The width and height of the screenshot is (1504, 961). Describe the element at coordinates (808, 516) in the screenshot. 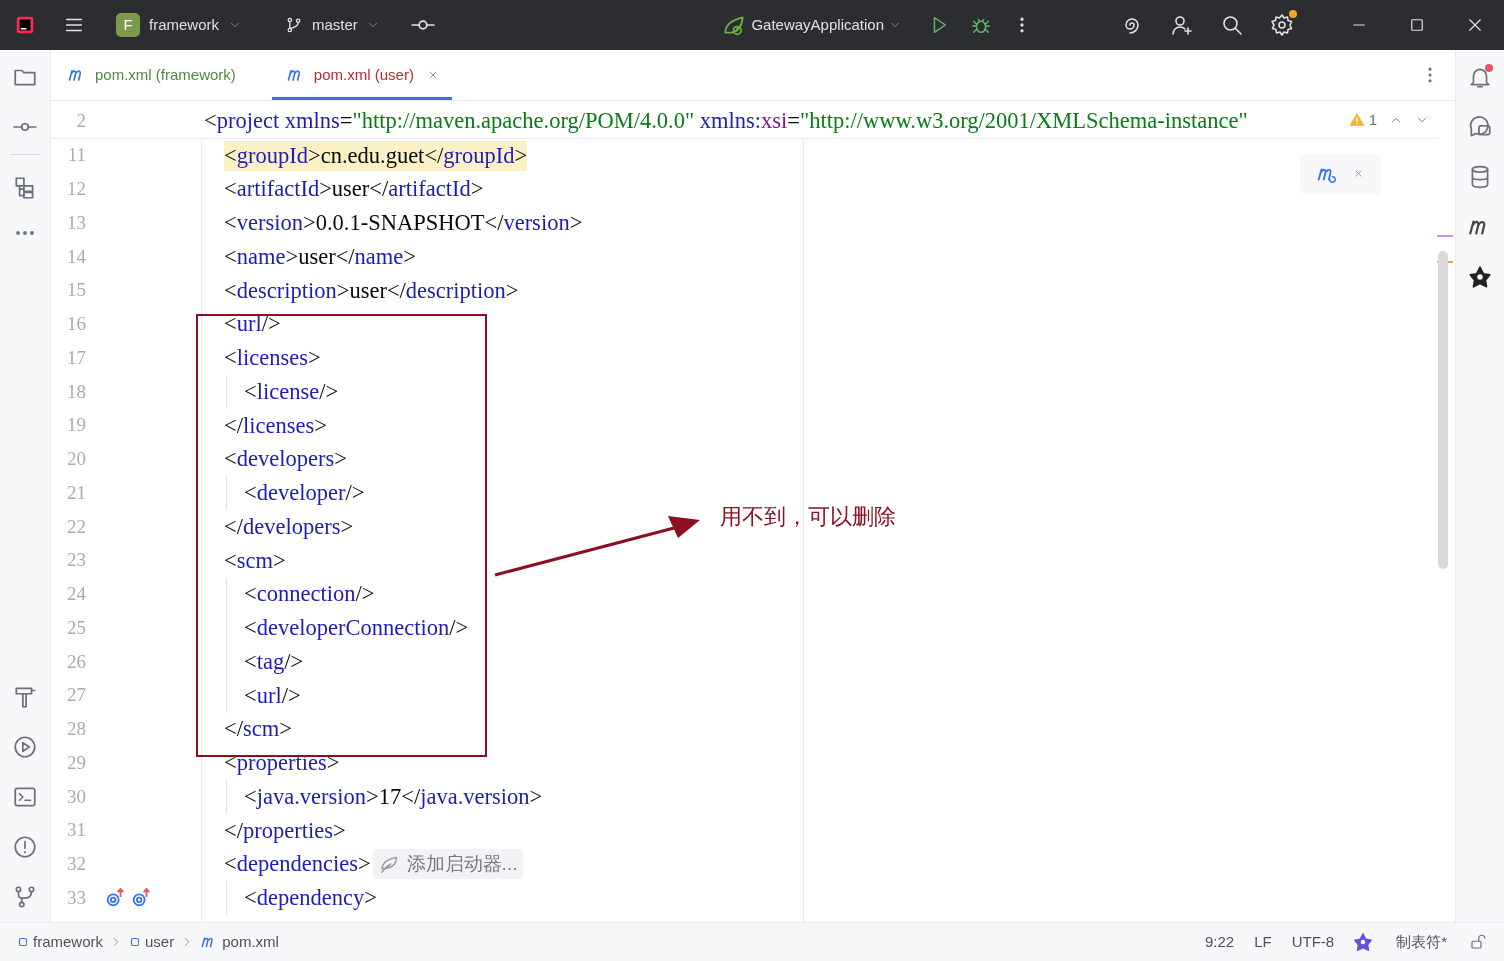

I see `annotation-note: 用不到，可以删除` at that location.